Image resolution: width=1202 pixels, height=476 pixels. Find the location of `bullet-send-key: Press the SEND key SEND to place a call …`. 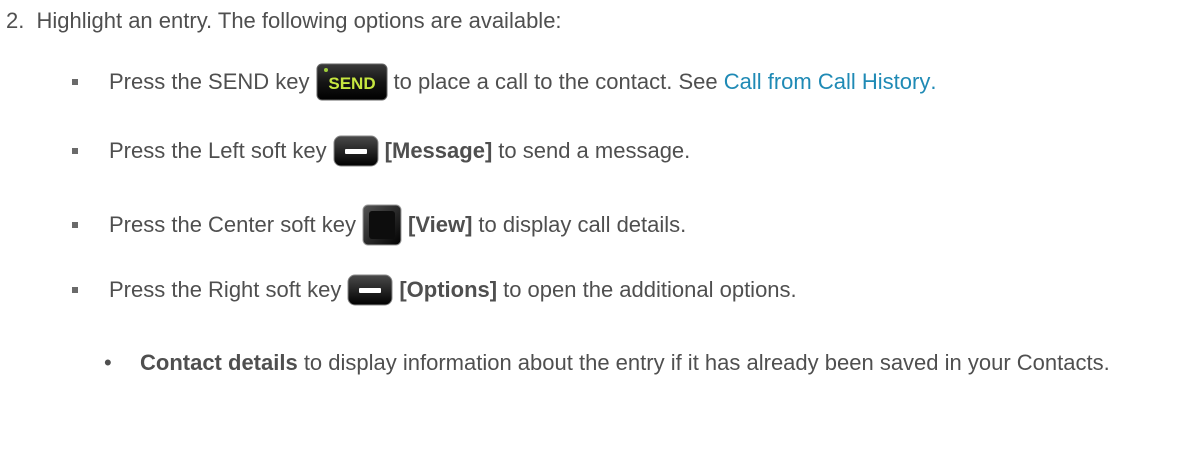

bullet-send-key: Press the SEND key SEND to place a call … is located at coordinates (504, 82).